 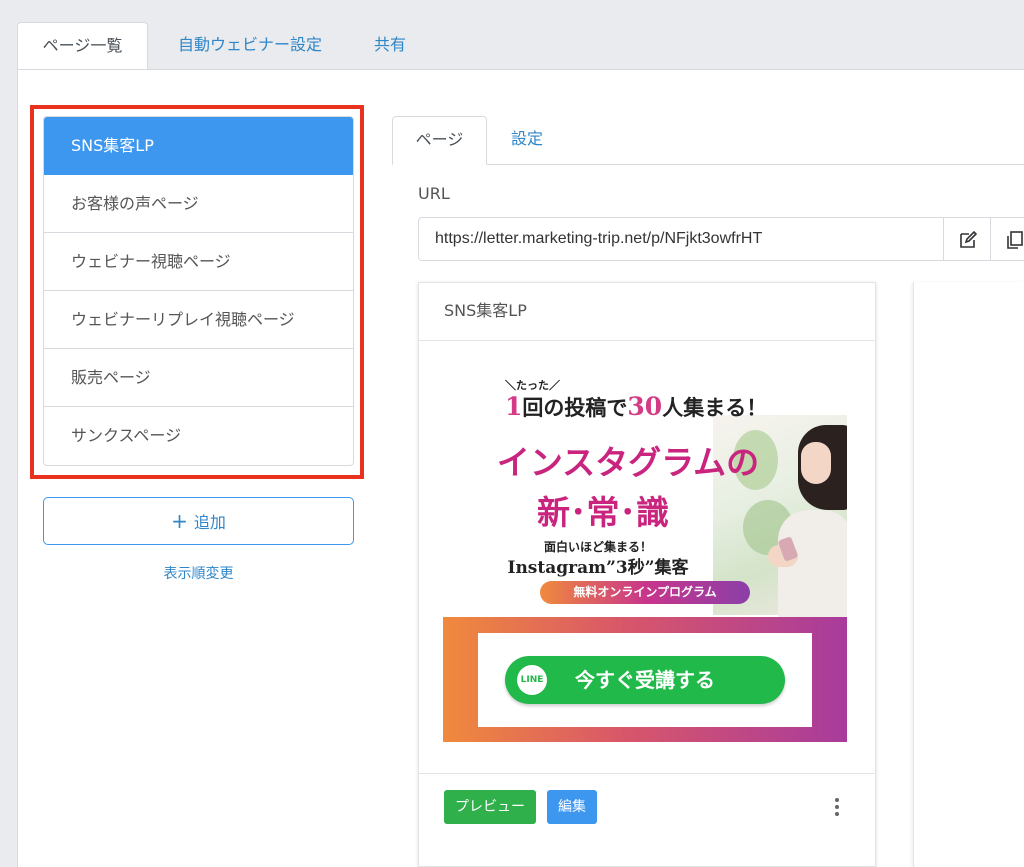 What do you see at coordinates (636, 406) in the screenshot?
I see `thumbnail-catchphrase: 1回の投稿で30人集まる！` at bounding box center [636, 406].